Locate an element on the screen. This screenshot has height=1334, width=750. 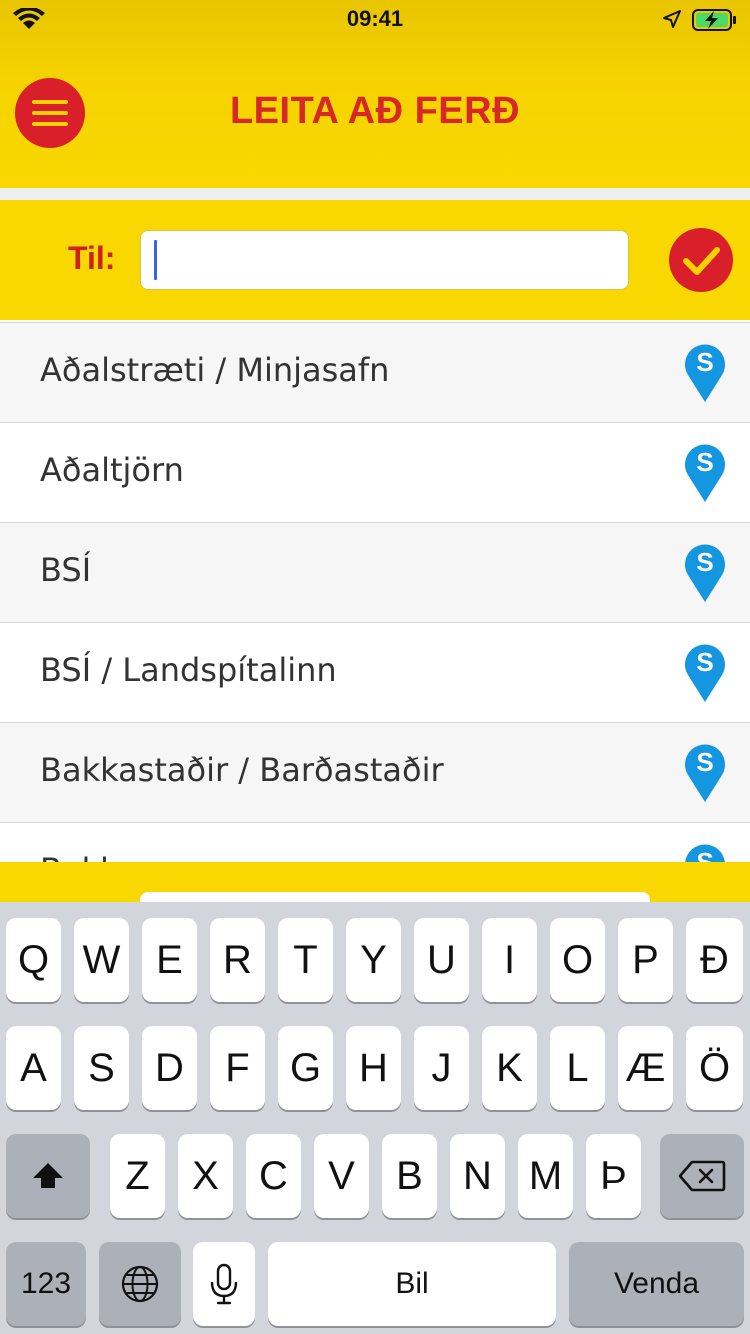
key-m: M is located at coordinates (545, 1176).